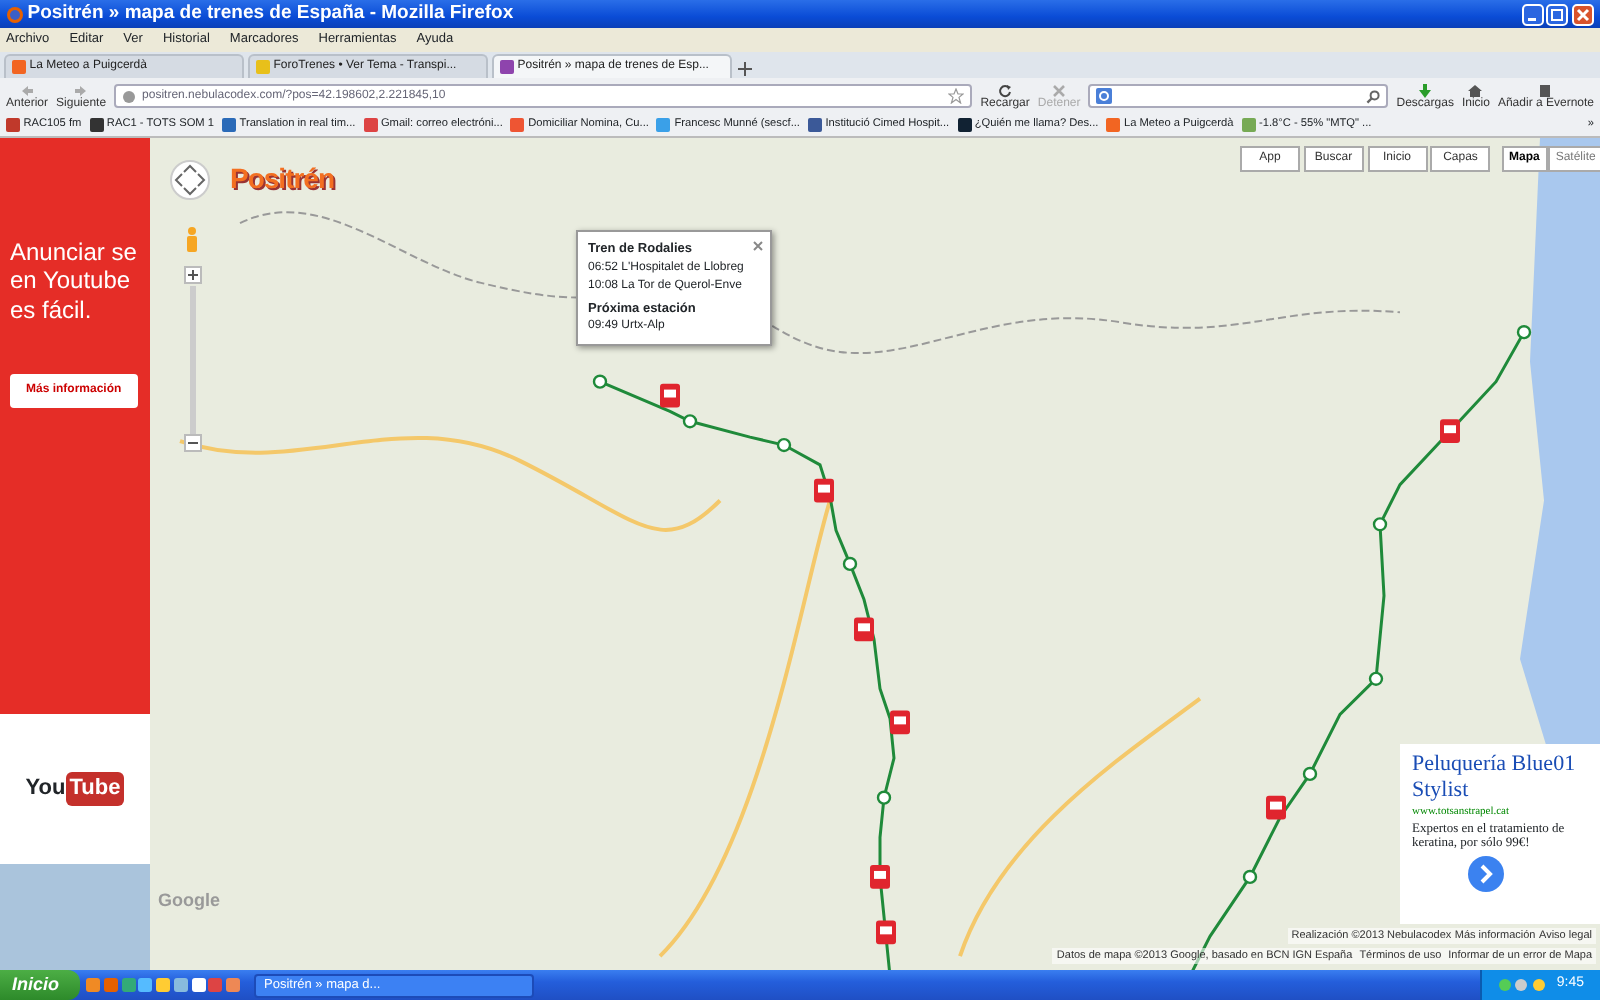 The width and height of the screenshot is (1600, 1000). Describe the element at coordinates (1238, 96) in the screenshot. I see `search-field` at that location.